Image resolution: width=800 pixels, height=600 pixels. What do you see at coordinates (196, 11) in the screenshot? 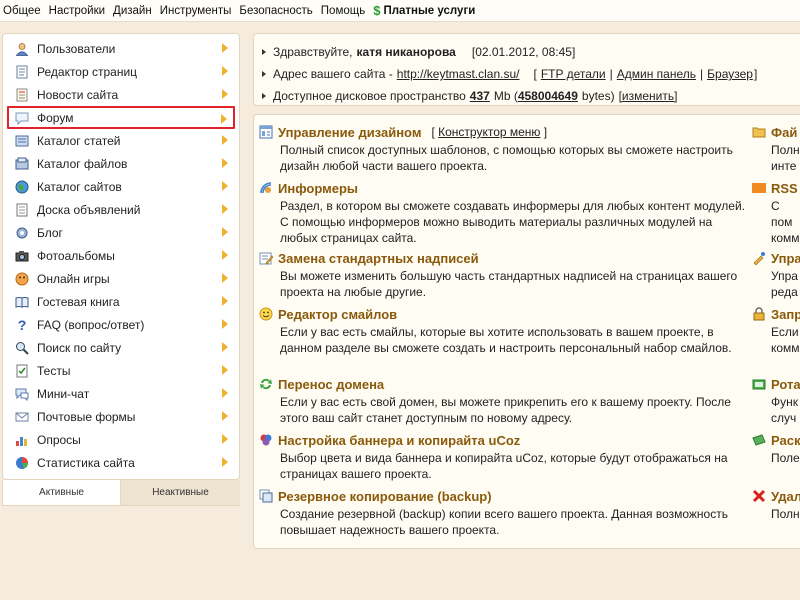
I see `menu-tools: Инструменты` at bounding box center [196, 11].